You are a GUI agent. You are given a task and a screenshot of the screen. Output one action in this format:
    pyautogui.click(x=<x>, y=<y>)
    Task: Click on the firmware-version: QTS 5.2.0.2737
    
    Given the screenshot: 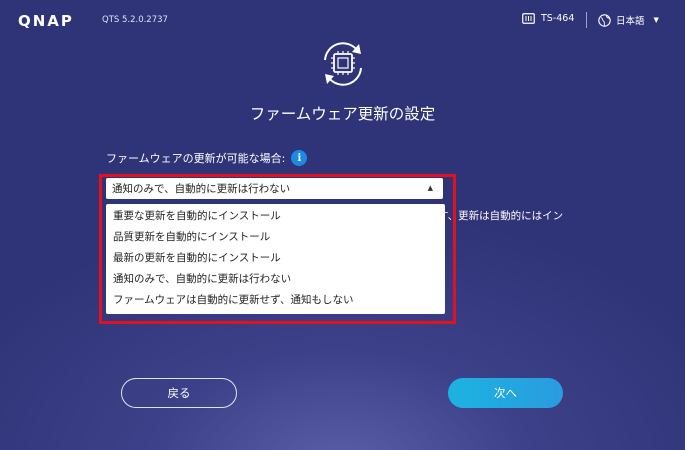 What is the action you would take?
    pyautogui.click(x=135, y=20)
    